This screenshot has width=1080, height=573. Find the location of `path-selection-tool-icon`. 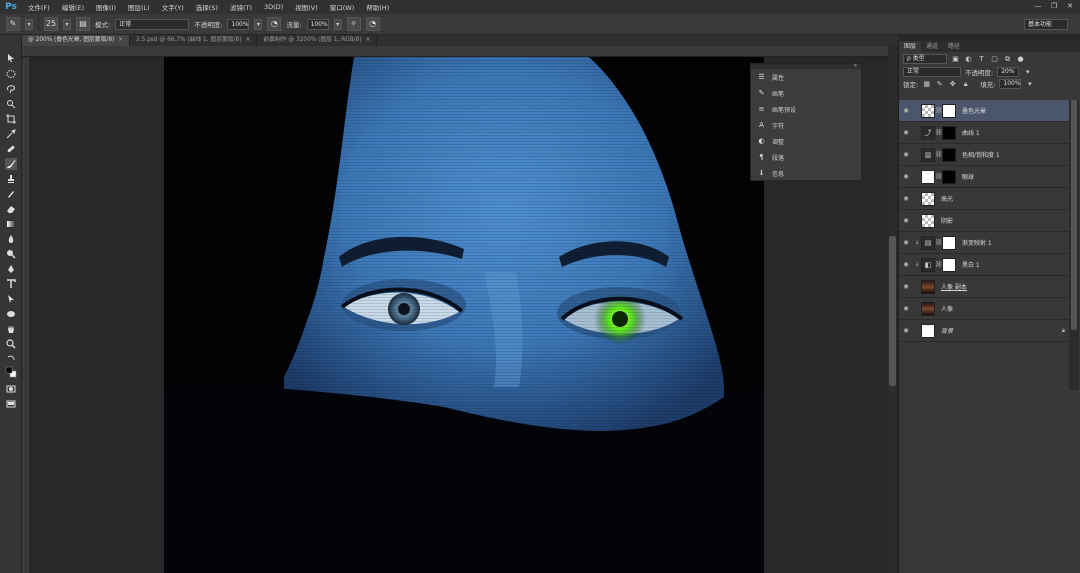

path-selection-tool-icon is located at coordinates (11, 299).